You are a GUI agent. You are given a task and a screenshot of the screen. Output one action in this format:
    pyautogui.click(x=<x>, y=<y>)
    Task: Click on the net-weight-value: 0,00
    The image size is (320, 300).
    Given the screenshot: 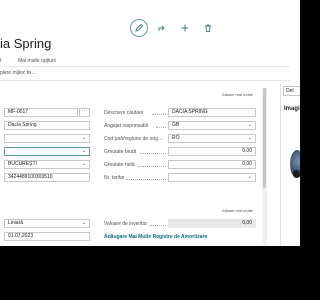 What is the action you would take?
    pyautogui.click(x=247, y=164)
    